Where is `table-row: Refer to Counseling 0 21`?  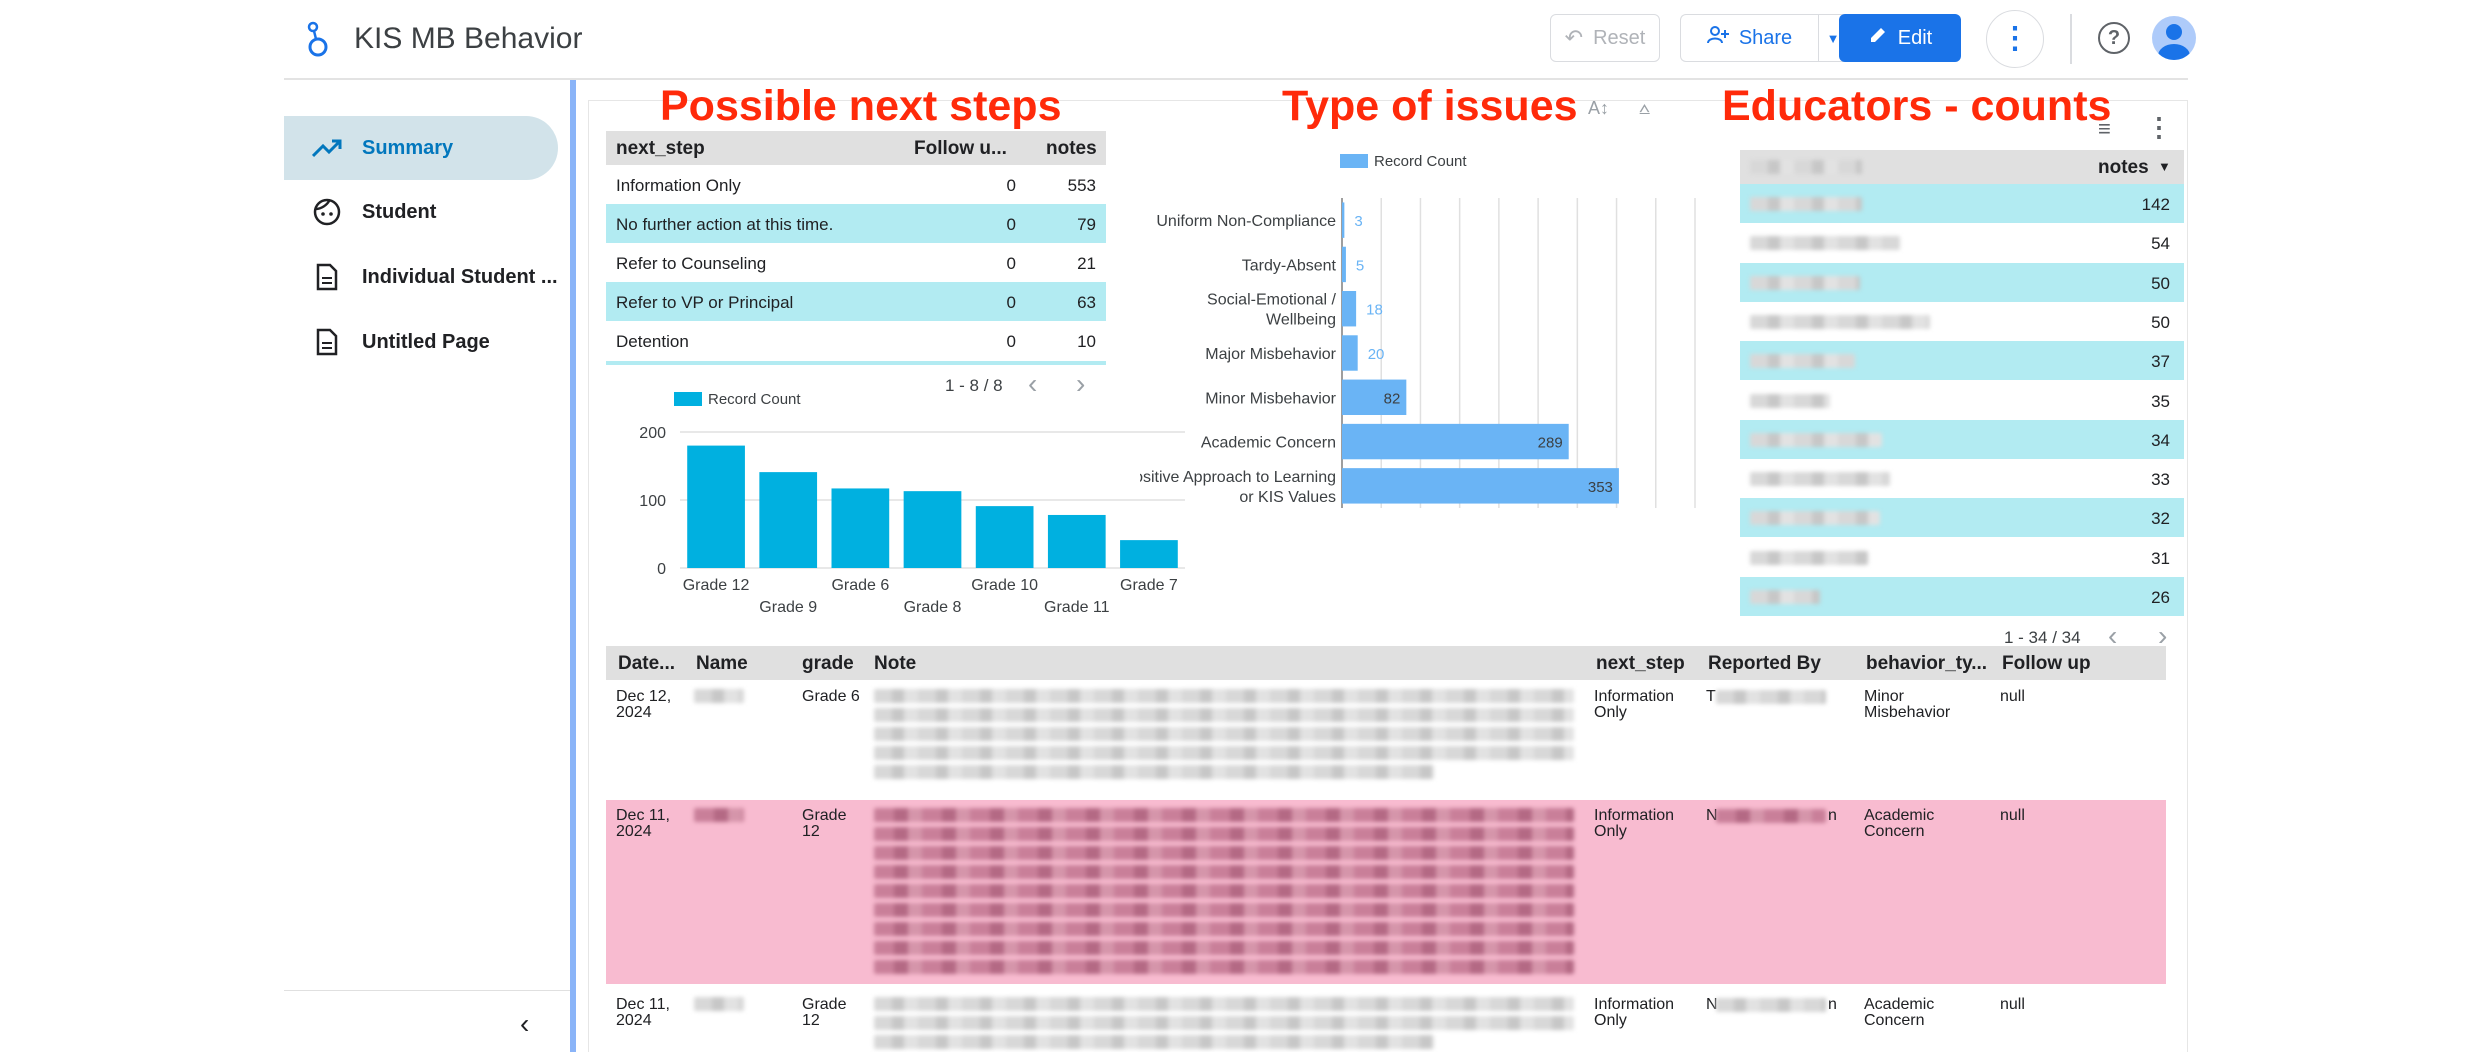
table-row: Refer to Counseling 0 21 is located at coordinates (856, 262).